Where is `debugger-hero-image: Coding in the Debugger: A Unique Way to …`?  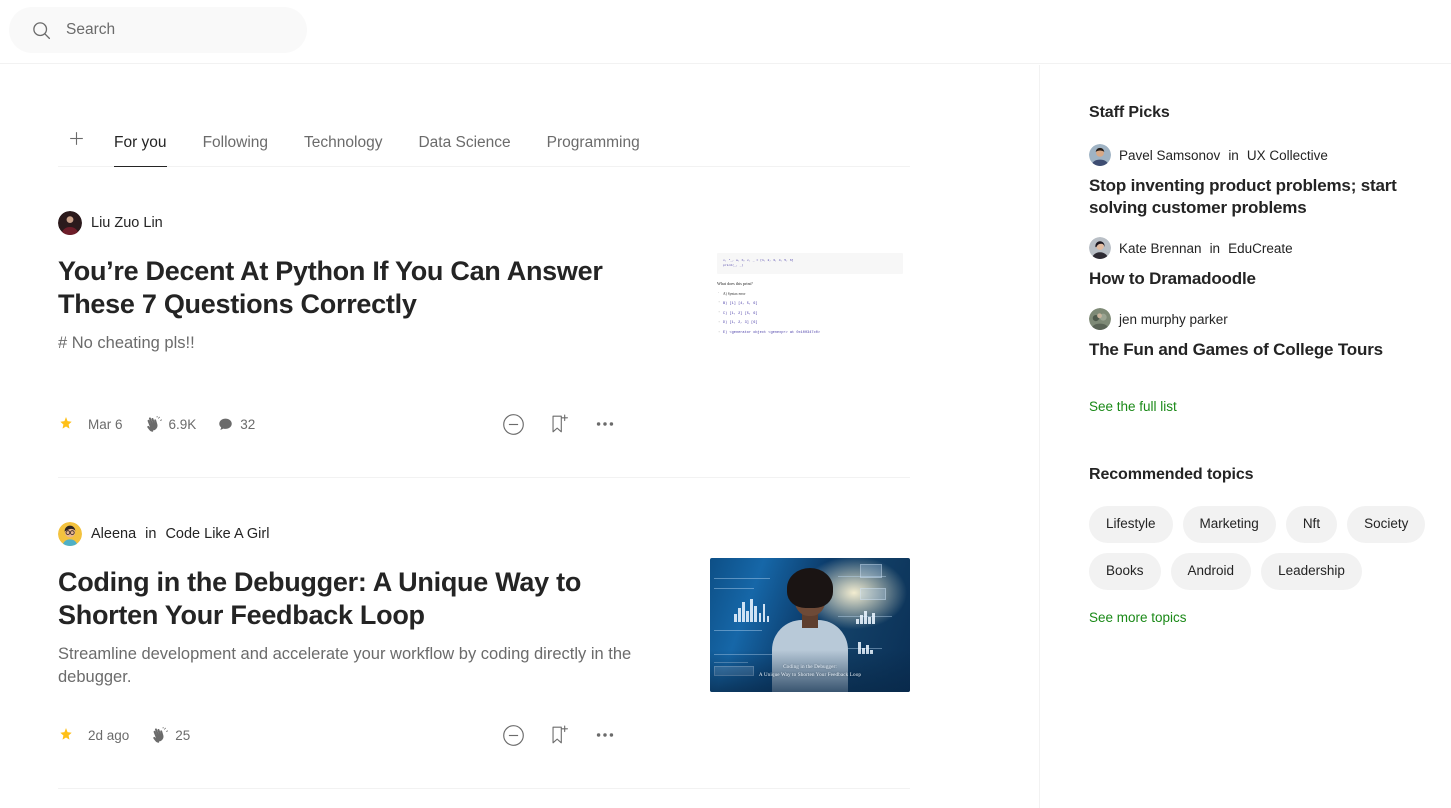 debugger-hero-image: Coding in the Debugger: A Unique Way to … is located at coordinates (810, 625).